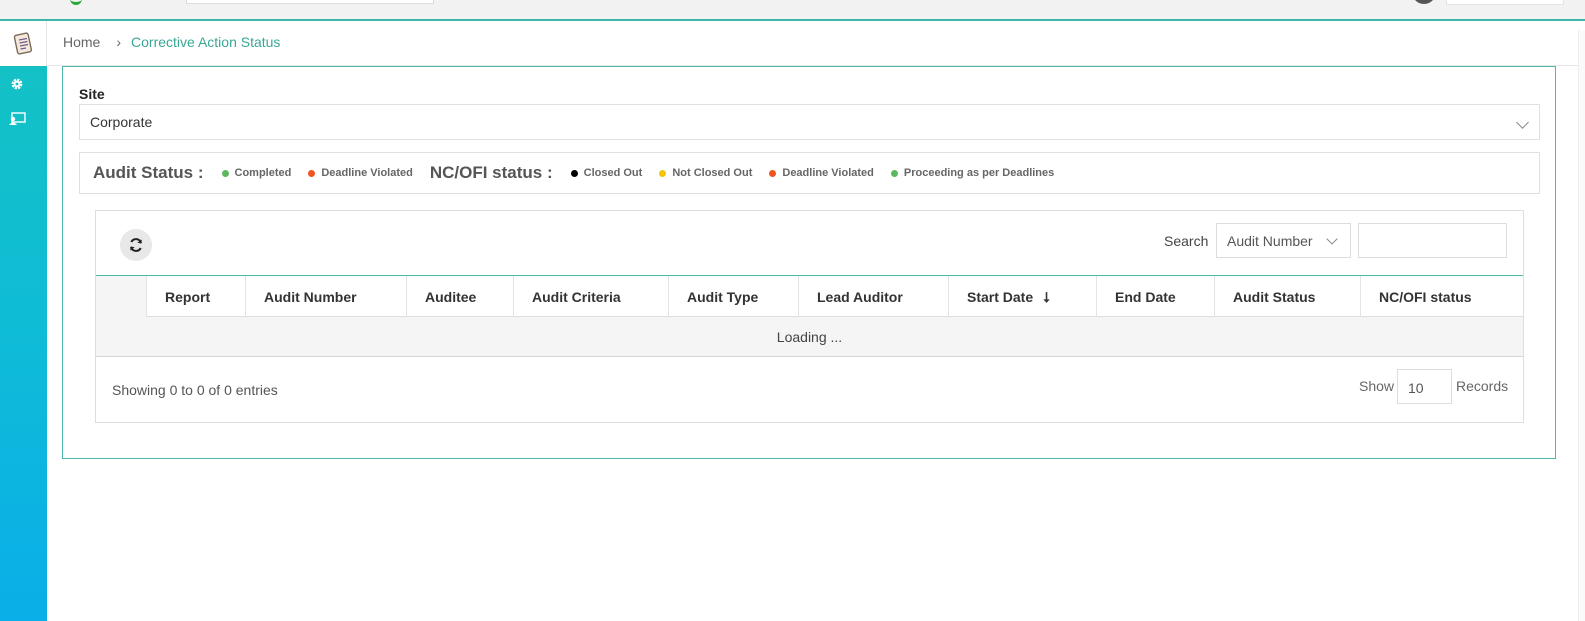 This screenshot has width=1585, height=621. Describe the element at coordinates (263, 173) in the screenshot. I see `legend-item-label: Completed` at that location.